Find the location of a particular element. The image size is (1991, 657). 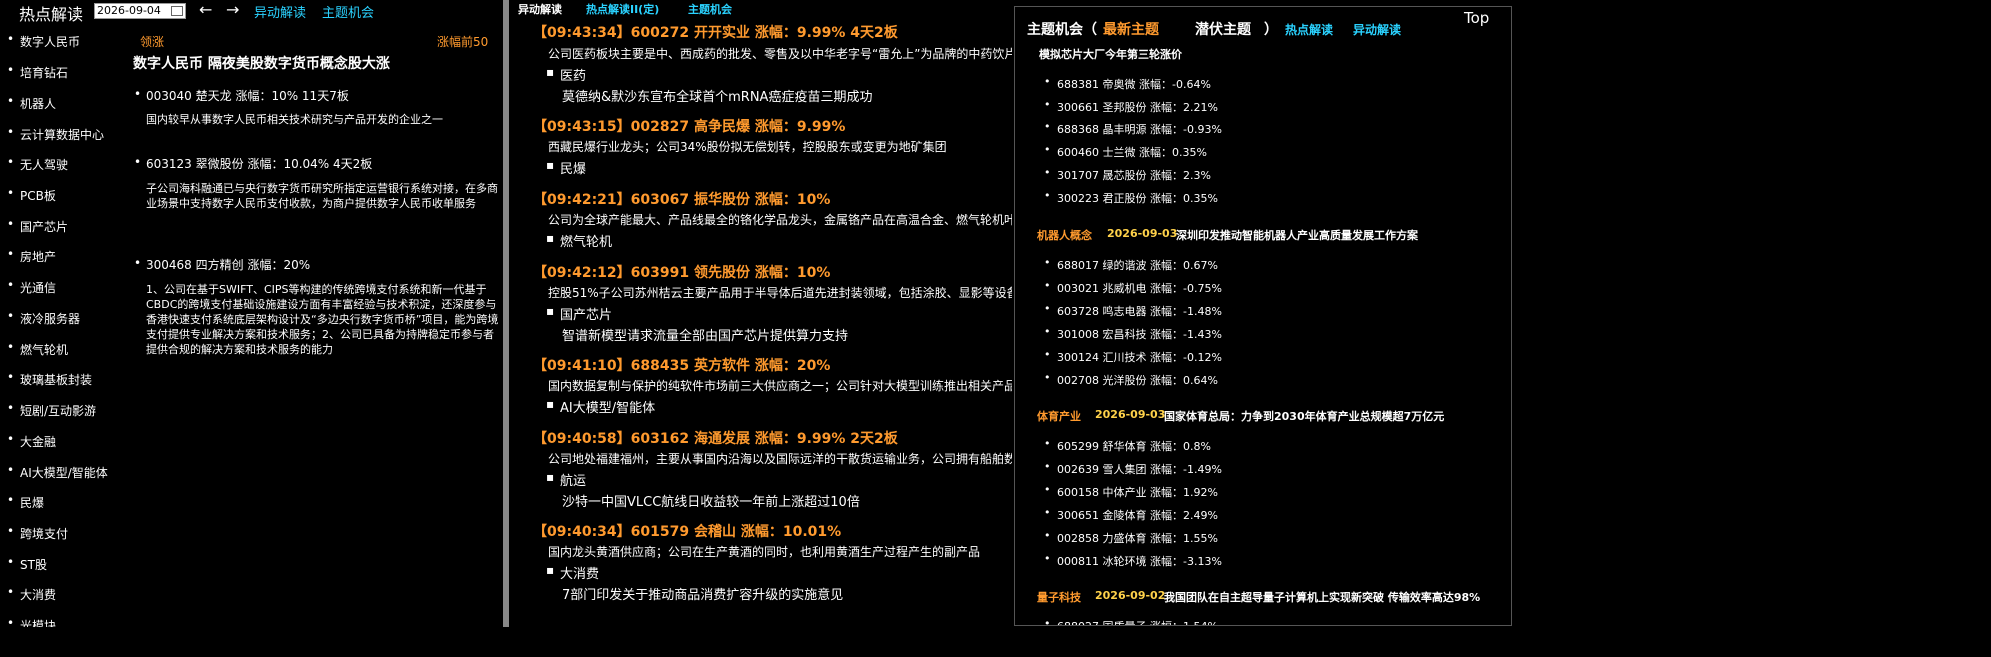

theme-tag: 量子科技 is located at coordinates (1059, 597).